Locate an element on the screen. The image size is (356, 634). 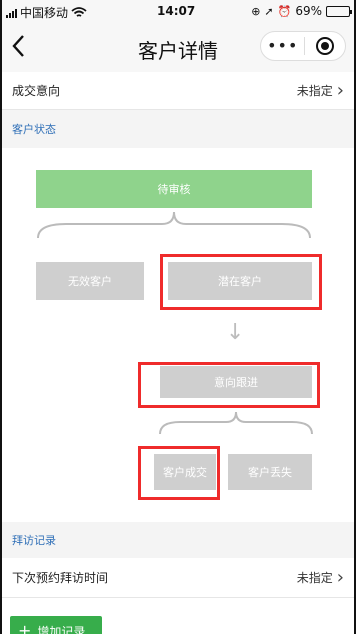
battery-percent: 69% is located at coordinates (308, 11).